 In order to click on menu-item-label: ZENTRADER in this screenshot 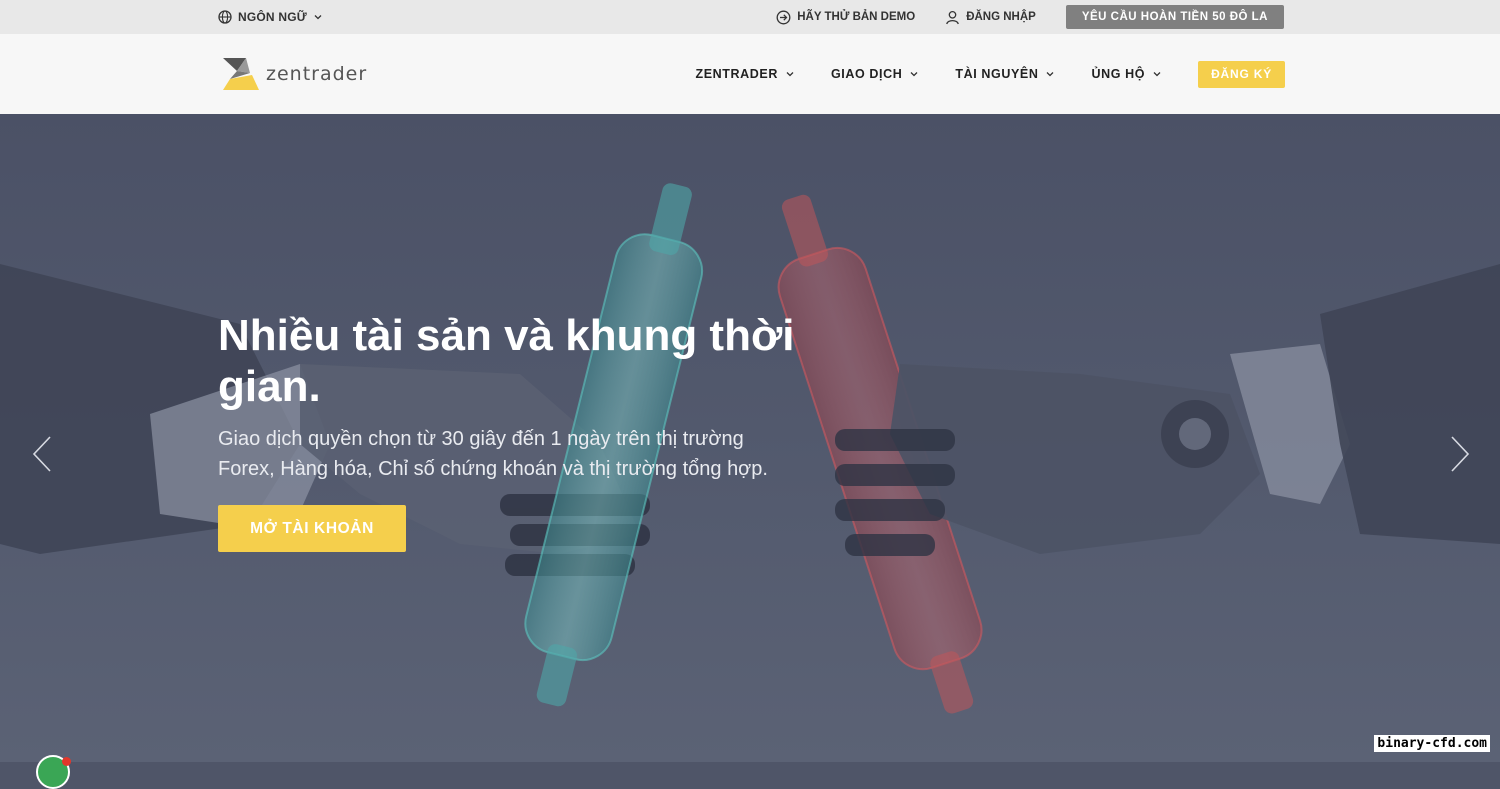, I will do `click(736, 74)`.